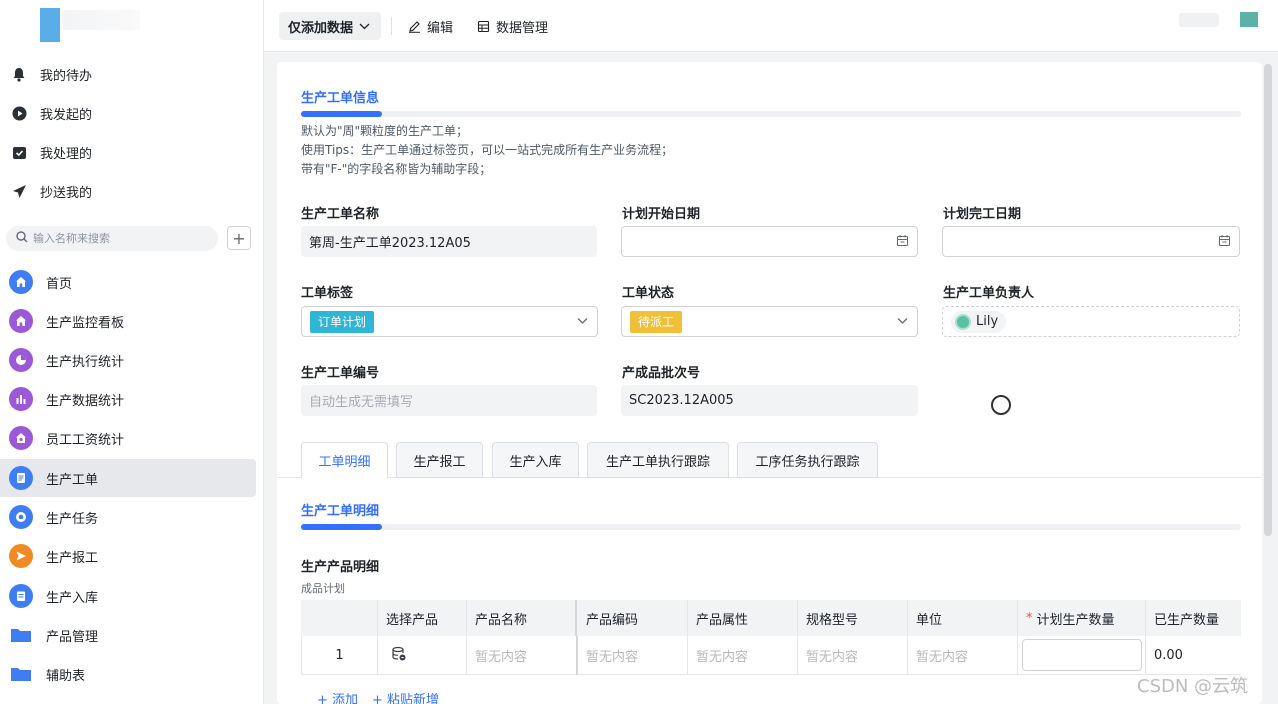 The image size is (1278, 704). What do you see at coordinates (128, 635) in the screenshot?
I see `sidebar-item-product-manage: 产品管理` at bounding box center [128, 635].